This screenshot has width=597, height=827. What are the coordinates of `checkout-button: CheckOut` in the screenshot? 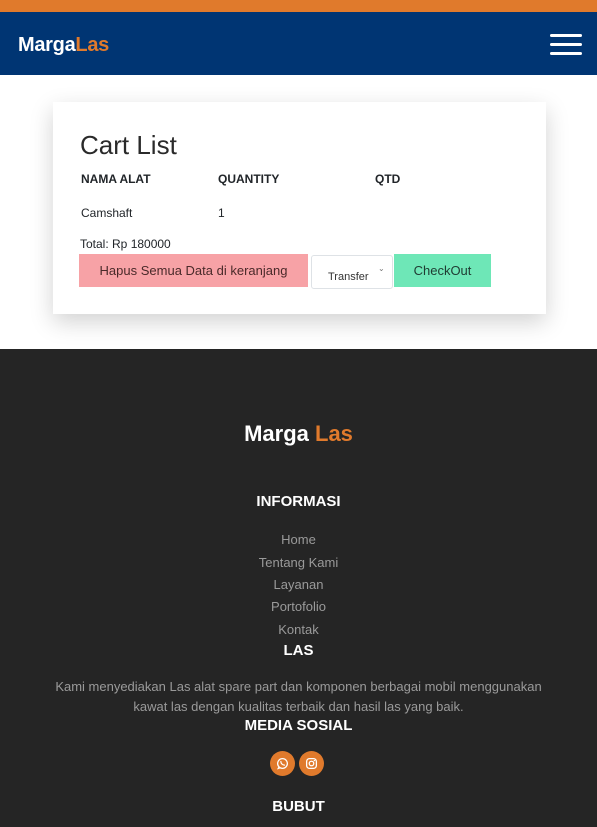 It's located at (442, 270).